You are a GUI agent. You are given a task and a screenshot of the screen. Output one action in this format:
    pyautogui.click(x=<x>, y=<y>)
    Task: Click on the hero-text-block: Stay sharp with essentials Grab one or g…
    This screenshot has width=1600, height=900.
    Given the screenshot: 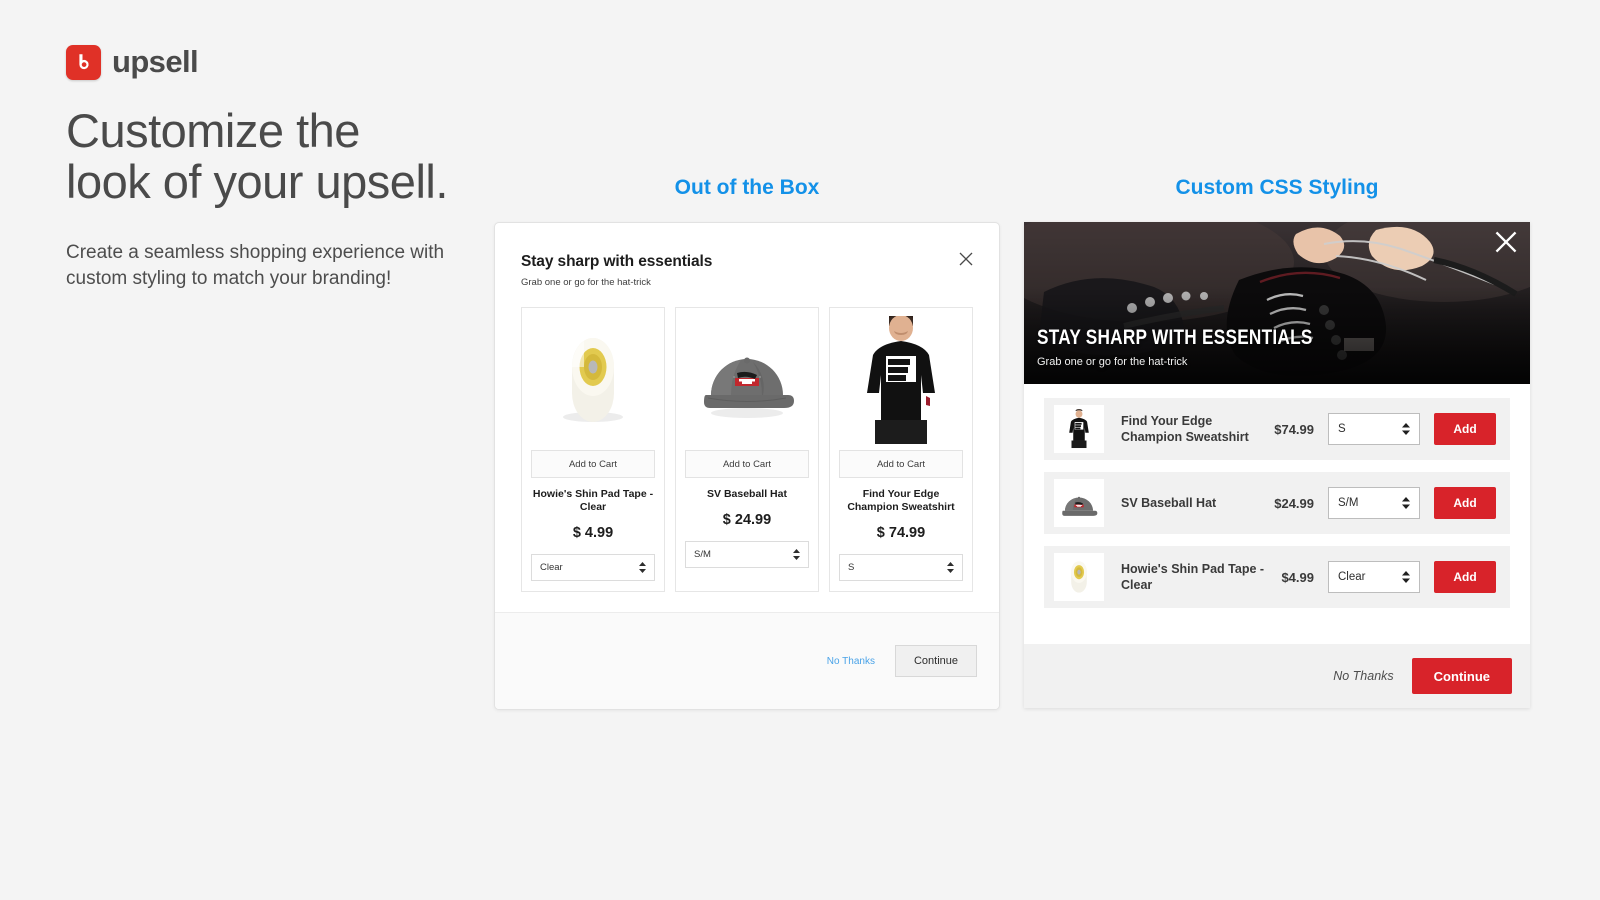 What is the action you would take?
    pyautogui.click(x=1205, y=347)
    